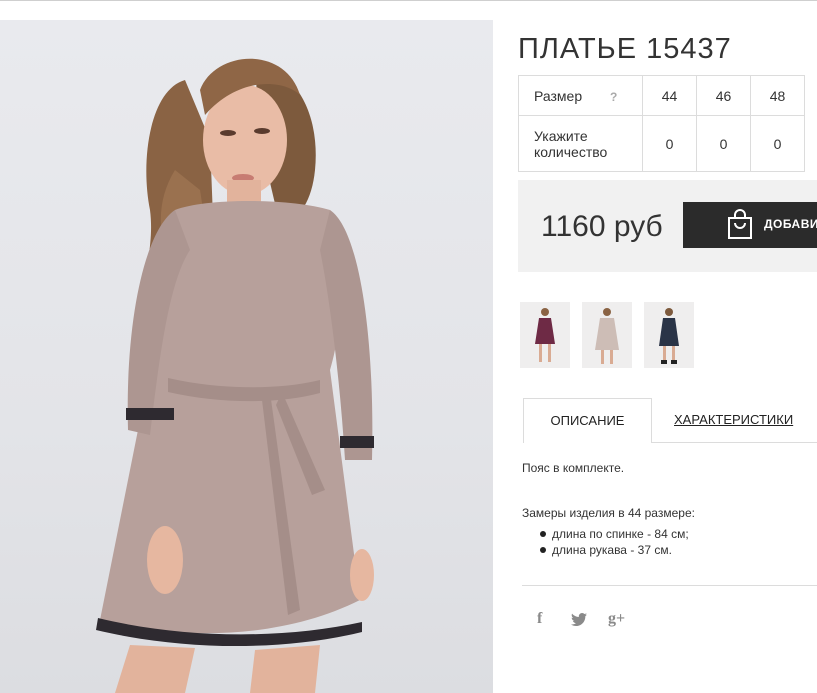  What do you see at coordinates (602, 226) in the screenshot?
I see `price: 1160 руб` at bounding box center [602, 226].